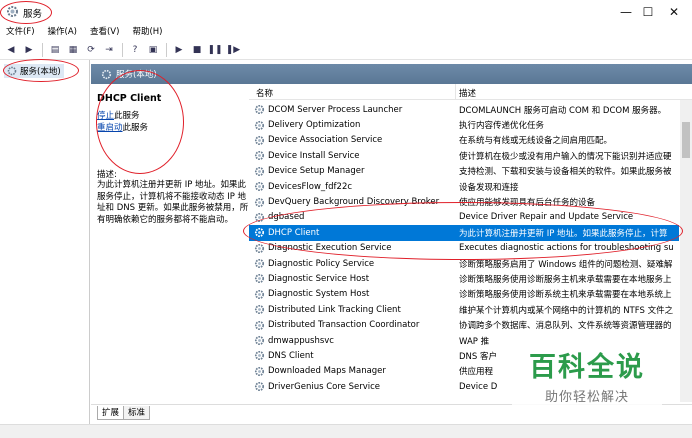  Describe the element at coordinates (464, 186) in the screenshot. I see `service-row: DevicesFlow_fdf22c 设备发现和连接` at that location.